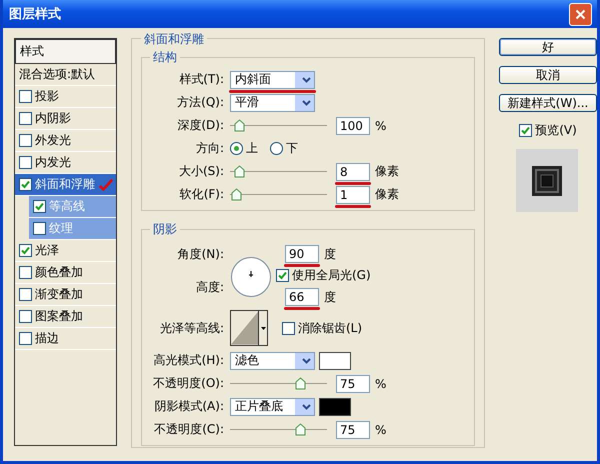 This screenshot has height=464, width=600. I want to click on preview-thumbnail, so click(547, 180).